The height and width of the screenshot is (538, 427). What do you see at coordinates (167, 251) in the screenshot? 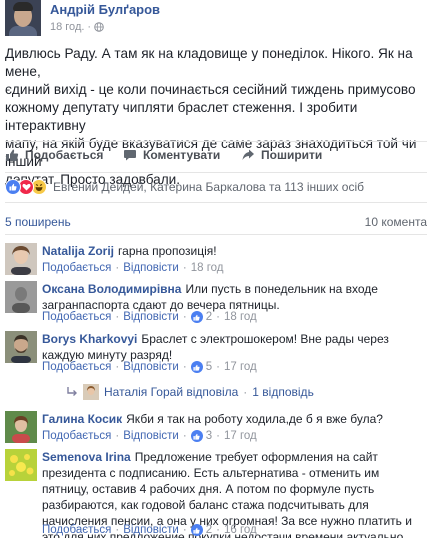
I see `comment-text: гарна пропозиція!` at bounding box center [167, 251].